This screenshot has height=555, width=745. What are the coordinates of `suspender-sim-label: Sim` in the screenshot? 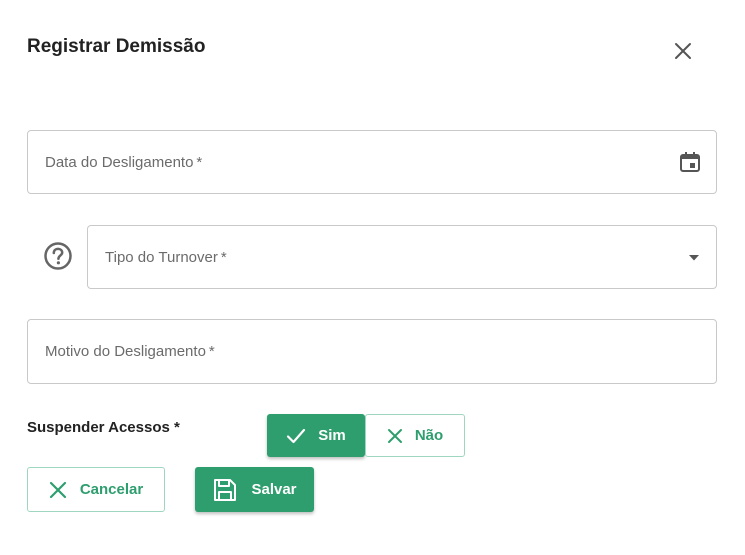 It's located at (332, 435).